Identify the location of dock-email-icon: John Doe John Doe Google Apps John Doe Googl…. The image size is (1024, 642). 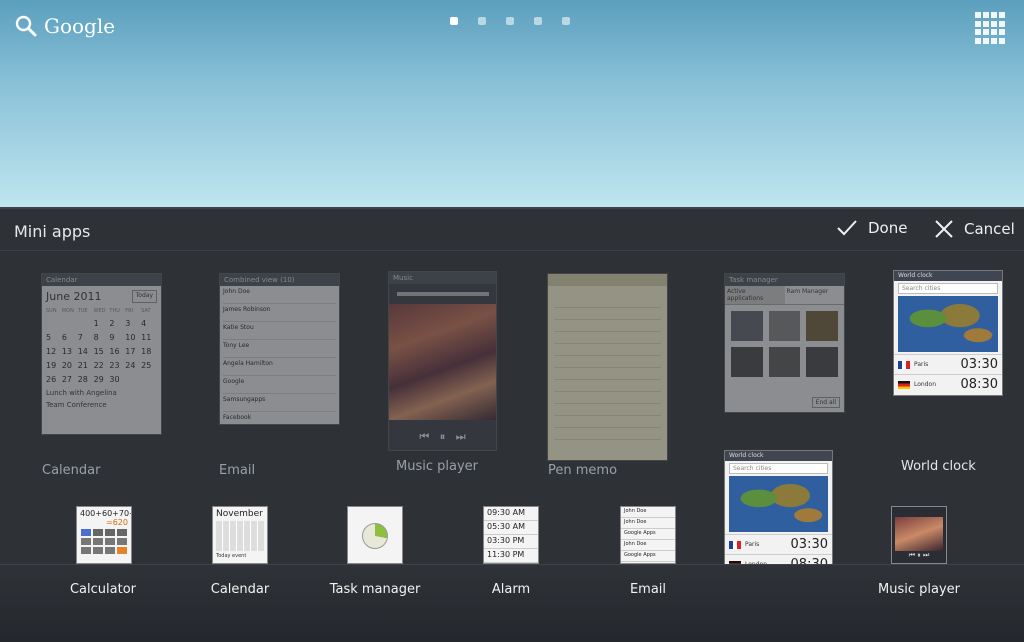
(648, 535).